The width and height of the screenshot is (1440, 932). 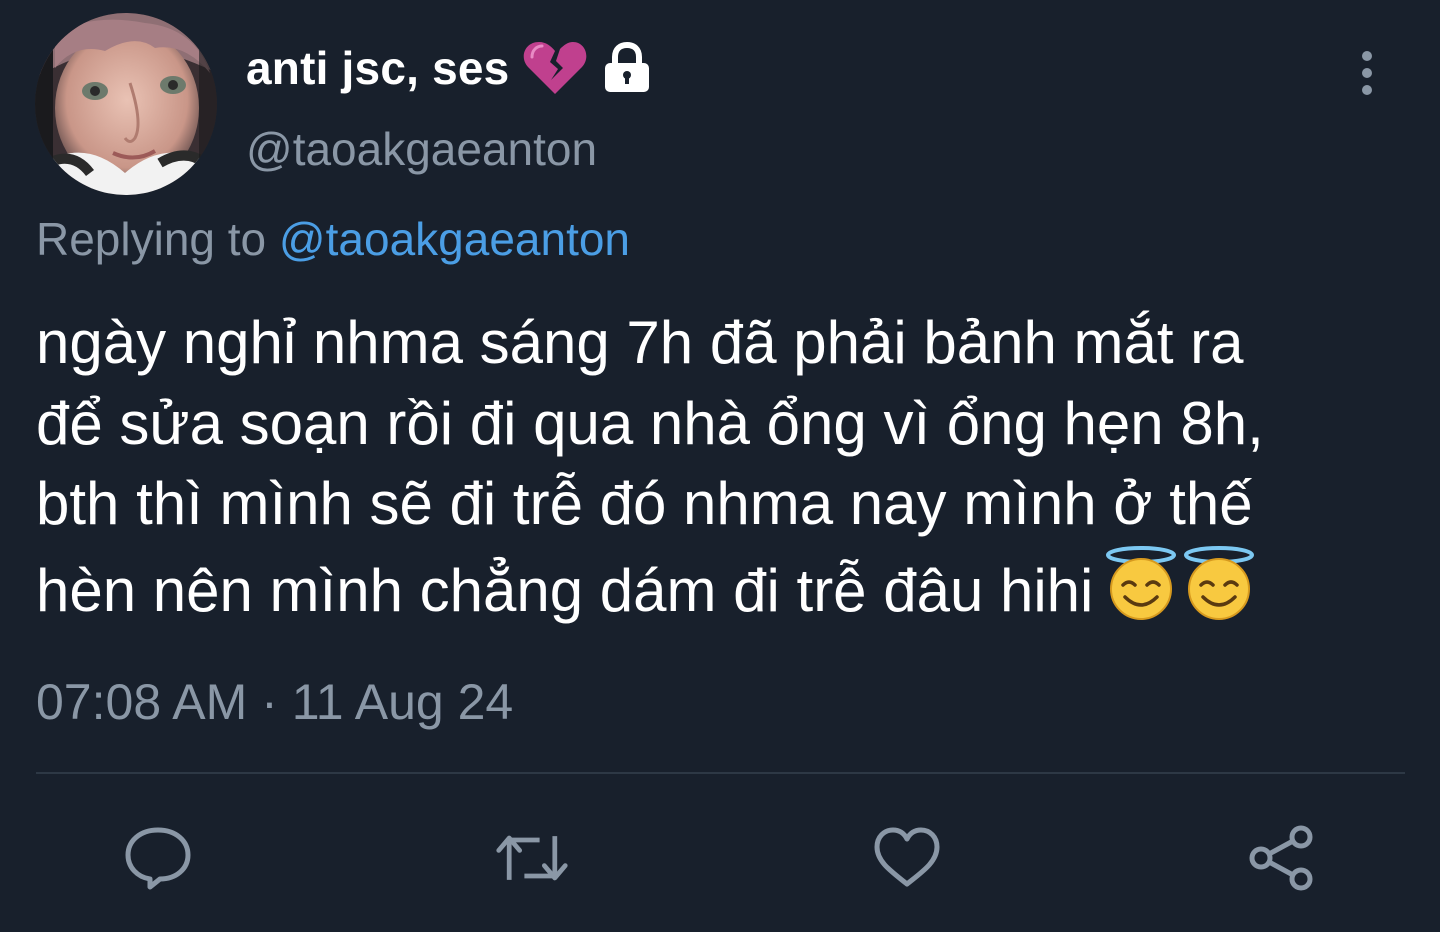 I want to click on lock-icon, so click(x=627, y=68).